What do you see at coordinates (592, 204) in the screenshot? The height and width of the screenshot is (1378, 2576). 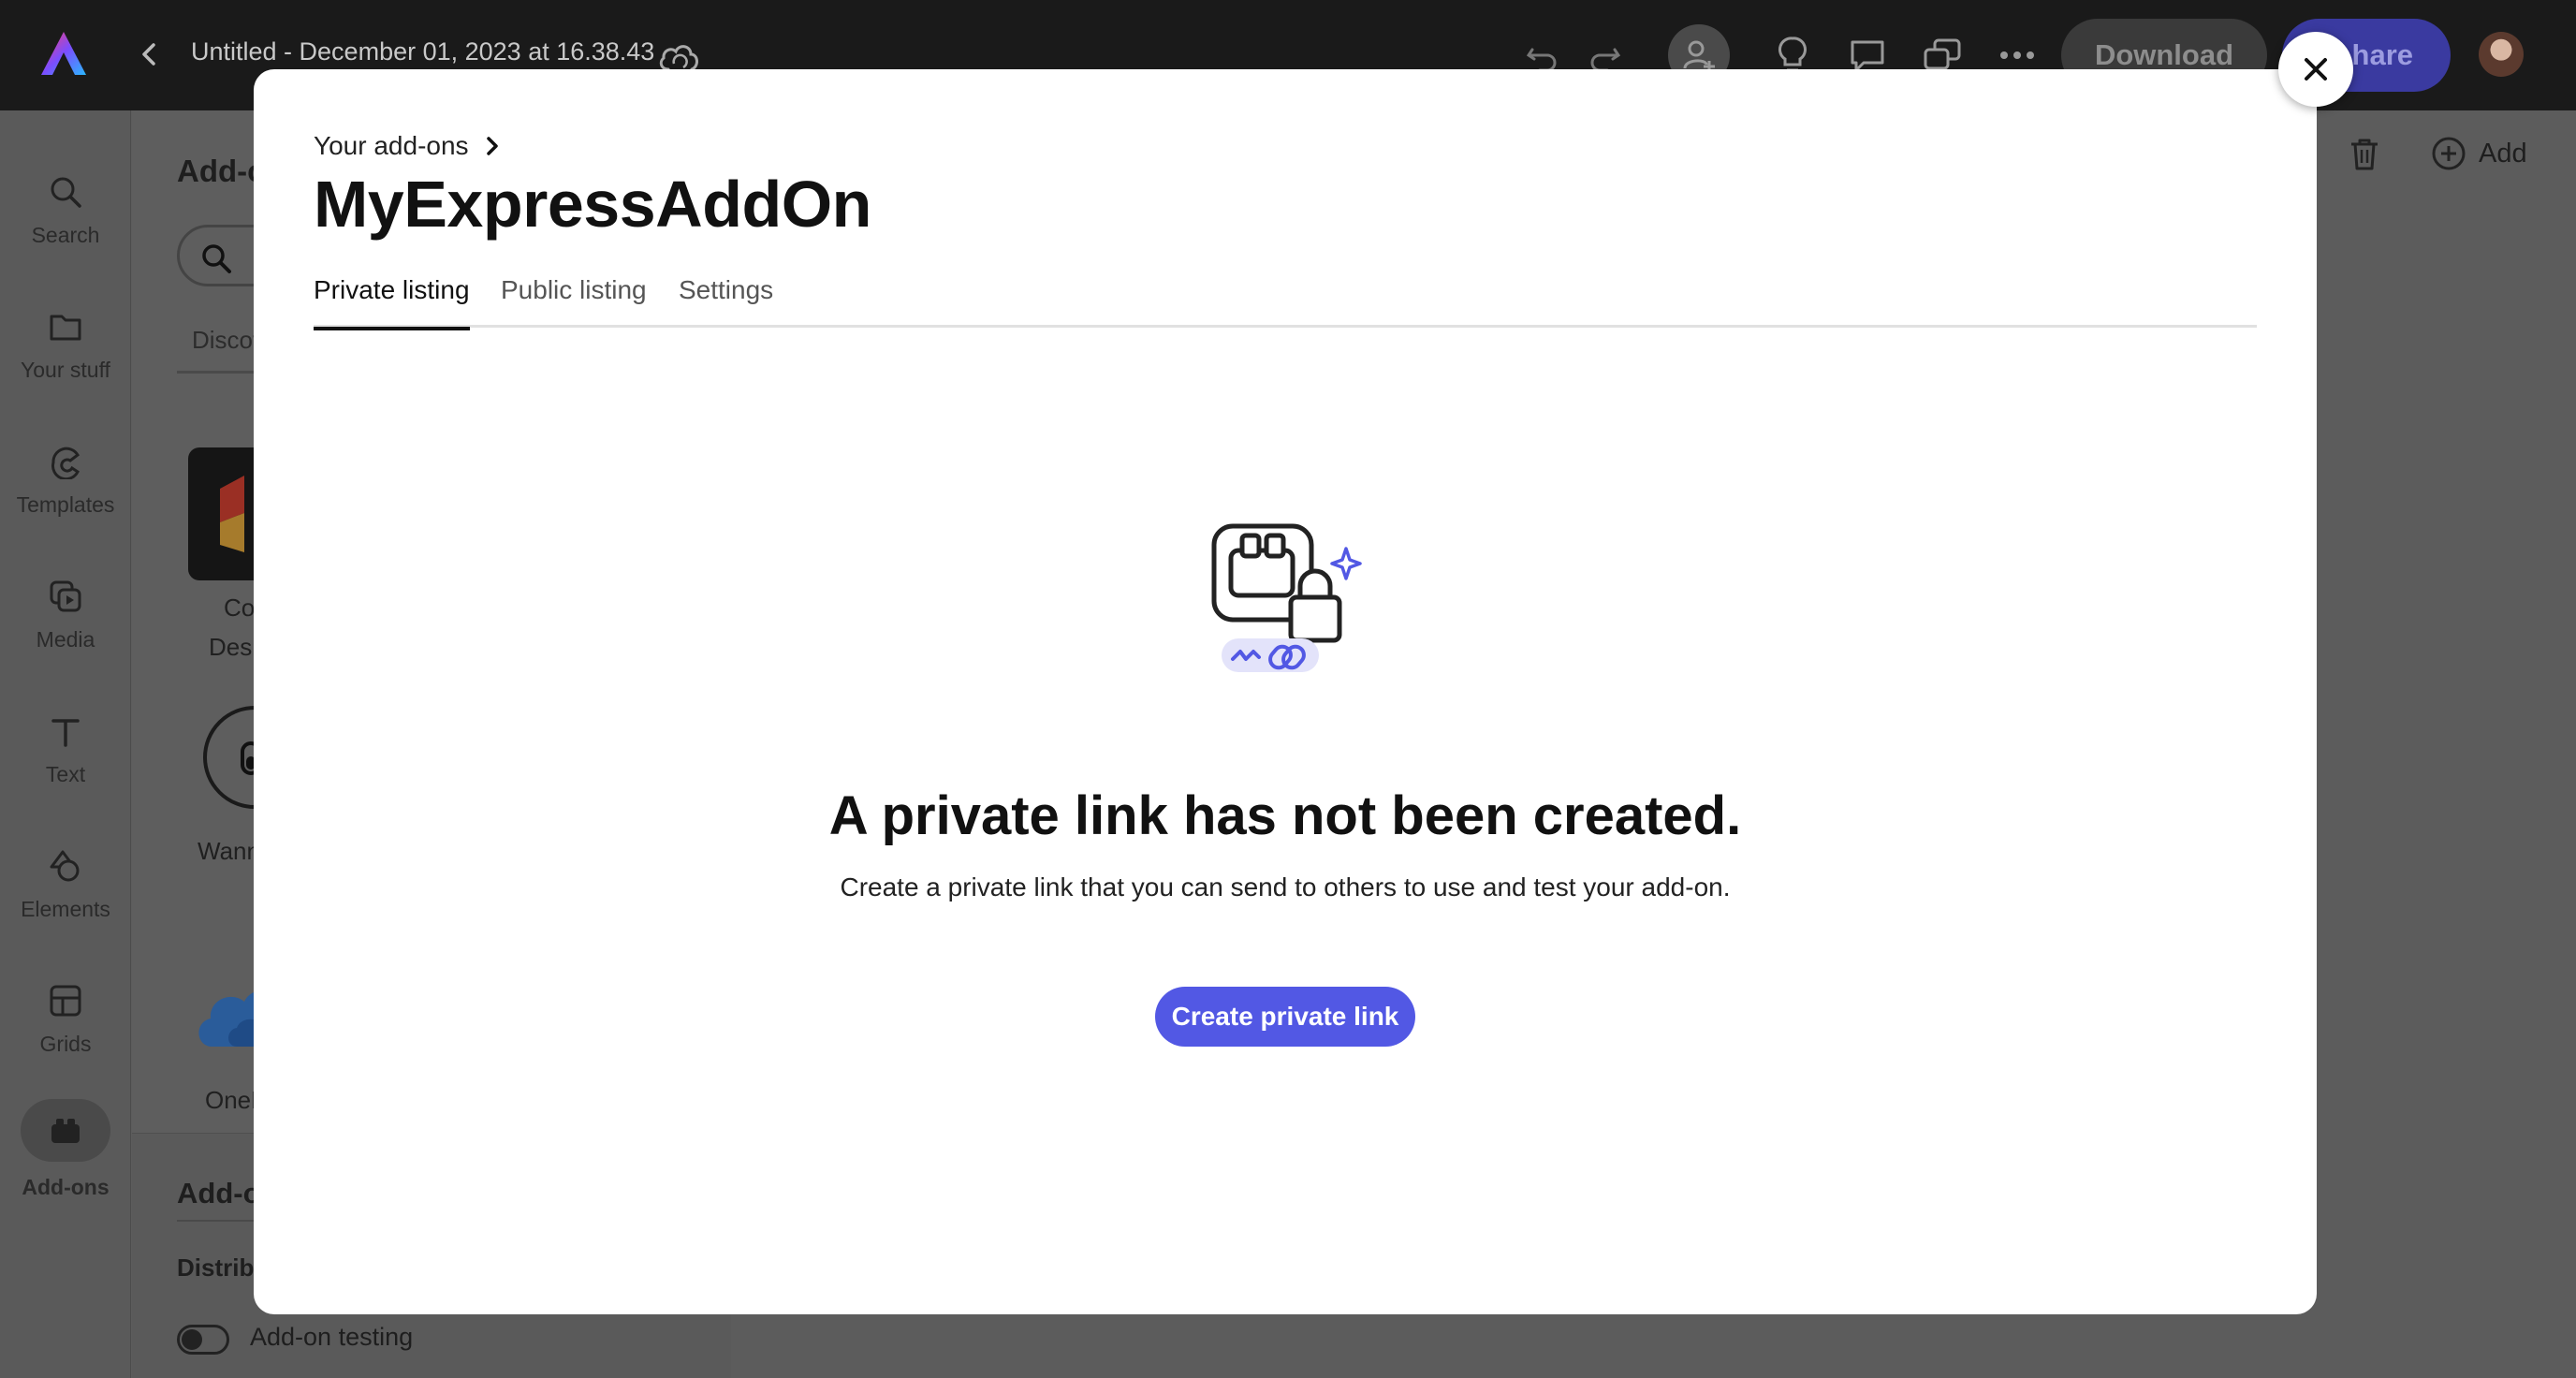 I see `page-title: MyExpressAddOn` at bounding box center [592, 204].